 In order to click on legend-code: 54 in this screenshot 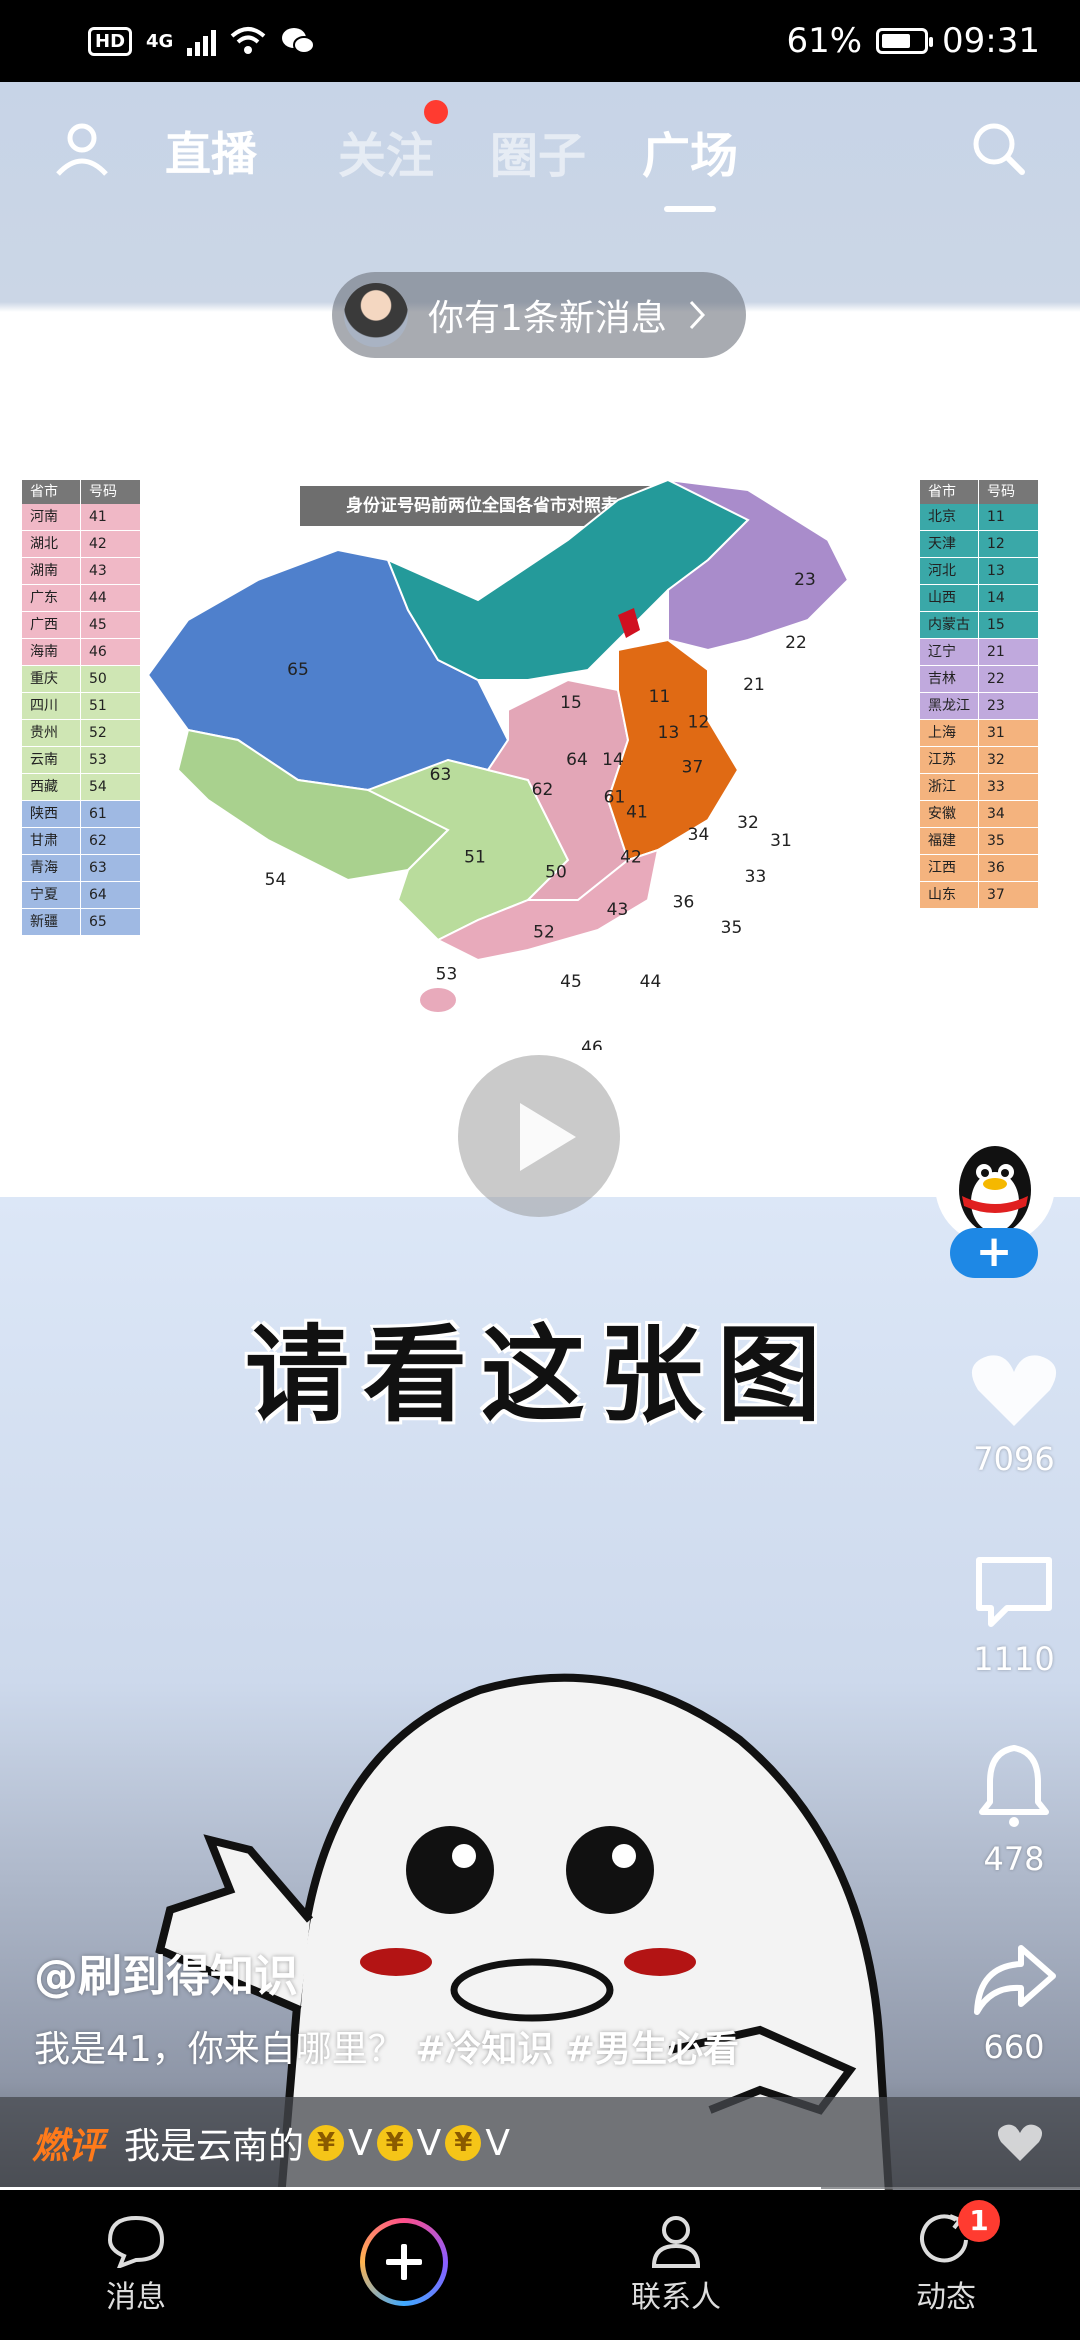, I will do `click(110, 787)`.